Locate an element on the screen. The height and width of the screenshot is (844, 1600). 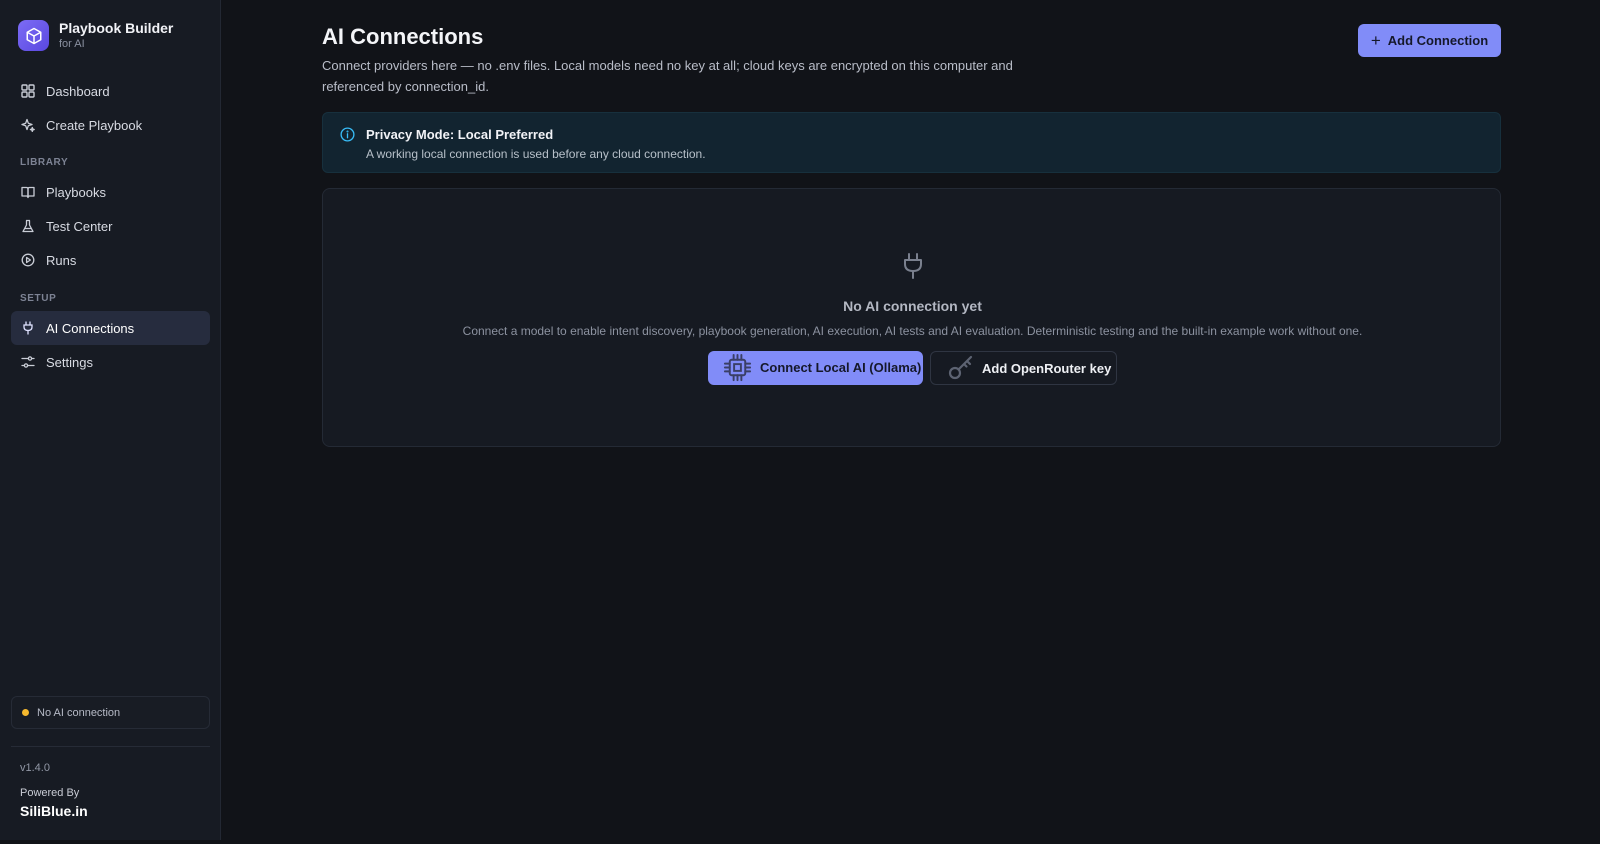
sidebar-item-settings: Settings is located at coordinates (110, 362).